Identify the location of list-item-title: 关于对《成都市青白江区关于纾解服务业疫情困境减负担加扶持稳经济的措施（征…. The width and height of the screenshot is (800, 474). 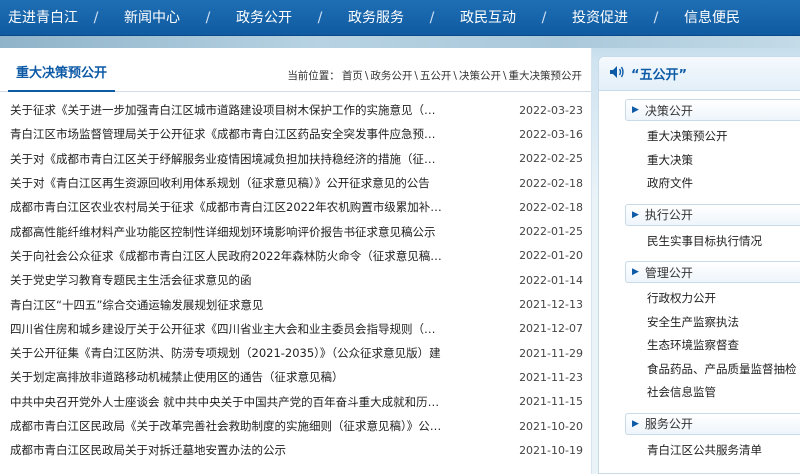
(226, 159).